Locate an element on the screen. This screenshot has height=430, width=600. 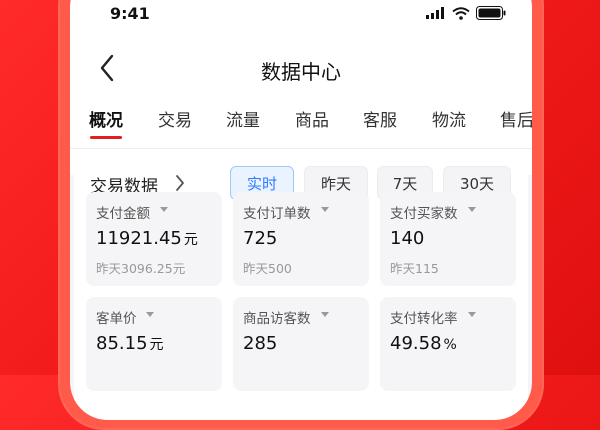
metric-card-payment-amount: 支付金额 11921.45 元 昨天3096.25元 is located at coordinates (154, 239).